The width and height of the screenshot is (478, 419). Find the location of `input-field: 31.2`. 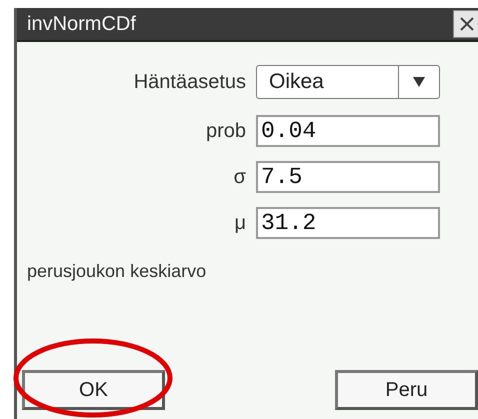

input-field: 31.2 is located at coordinates (348, 223).